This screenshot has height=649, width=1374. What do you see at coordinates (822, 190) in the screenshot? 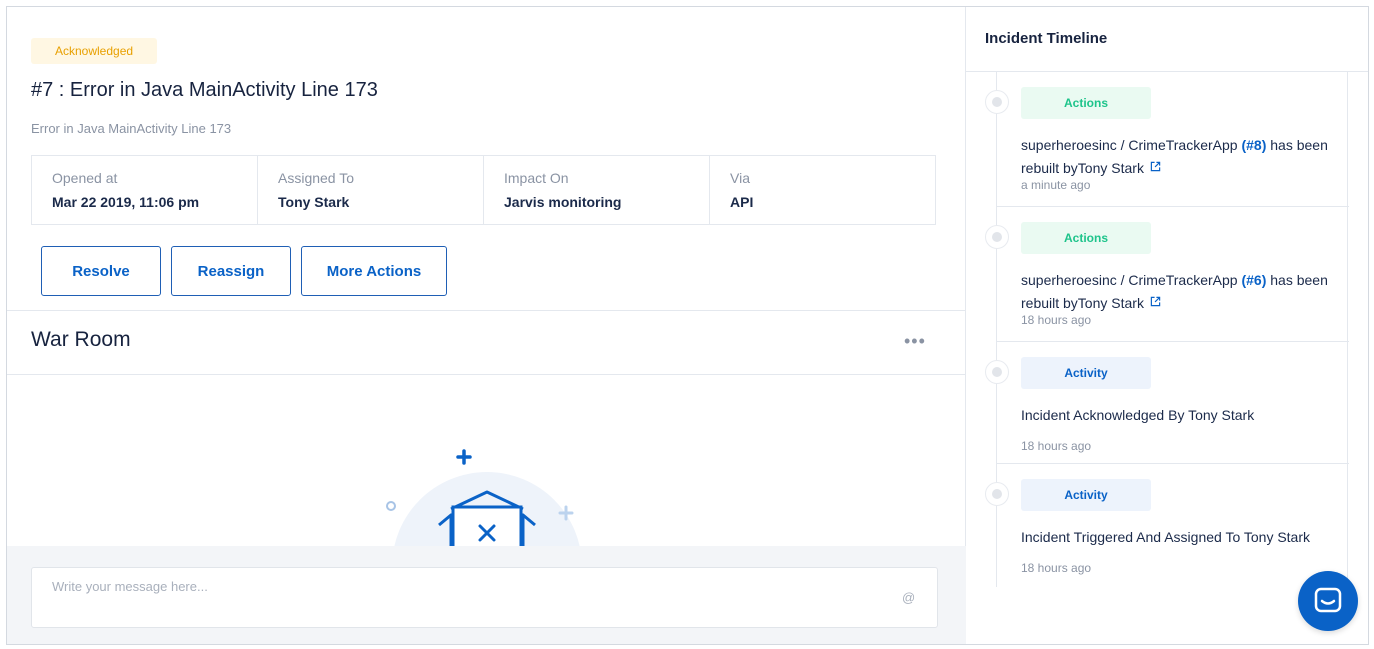
I see `meta-via: Via API` at bounding box center [822, 190].